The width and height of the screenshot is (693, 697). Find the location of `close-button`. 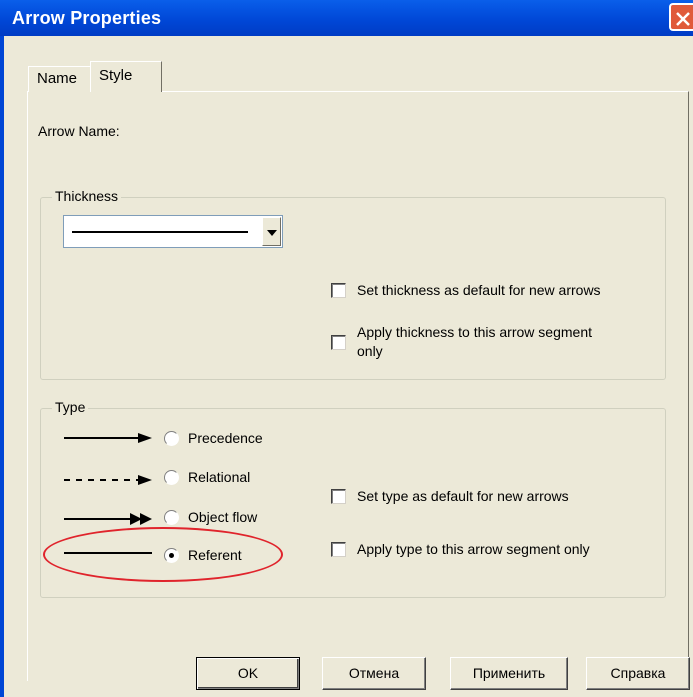

close-button is located at coordinates (681, 17).